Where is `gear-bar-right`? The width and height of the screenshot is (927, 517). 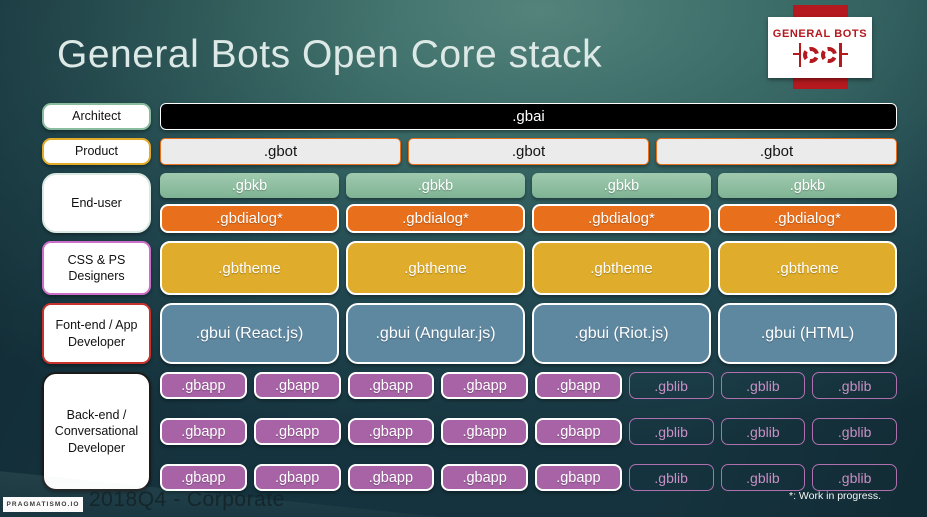 gear-bar-right is located at coordinates (843, 54).